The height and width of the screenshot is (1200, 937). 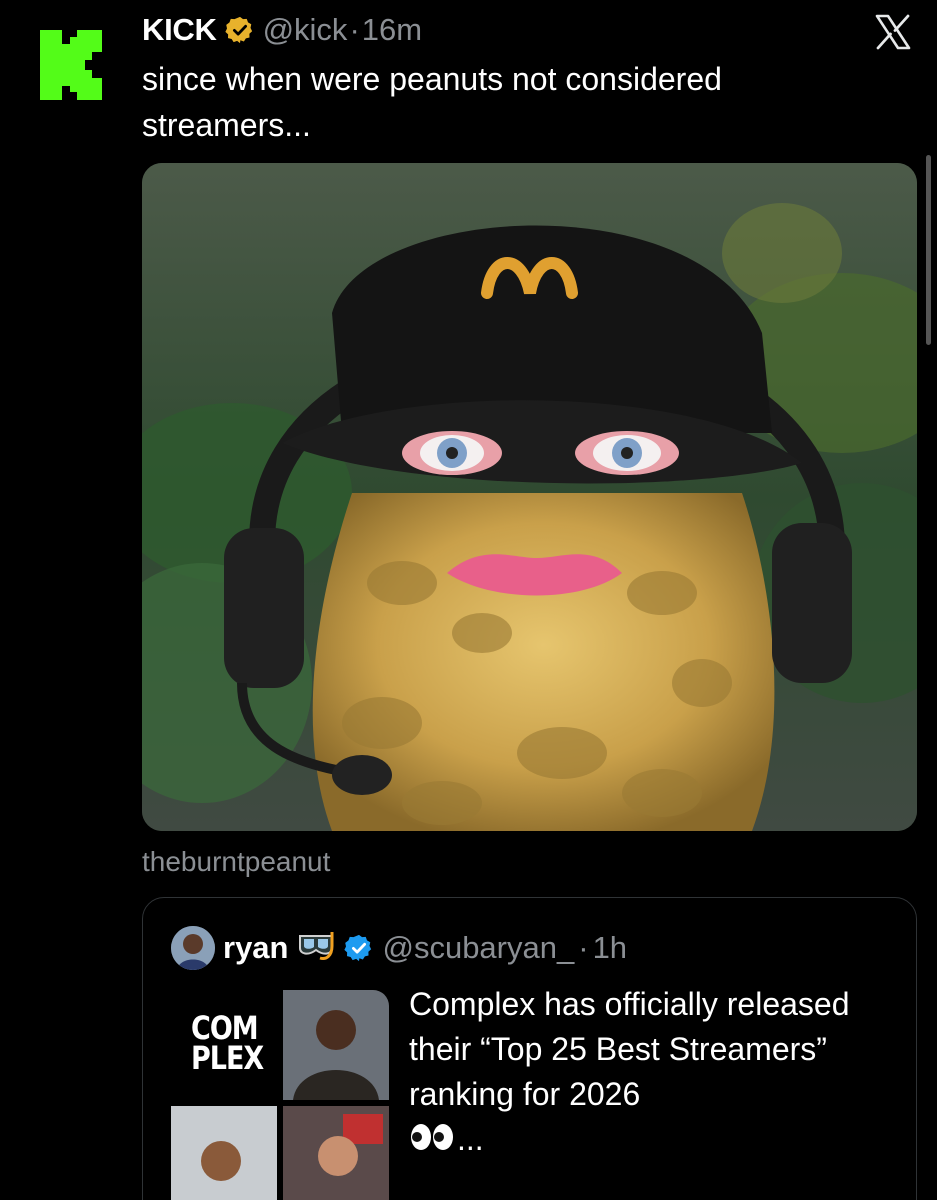 What do you see at coordinates (239, 30) in the screenshot?
I see `verified-gold-icon` at bounding box center [239, 30].